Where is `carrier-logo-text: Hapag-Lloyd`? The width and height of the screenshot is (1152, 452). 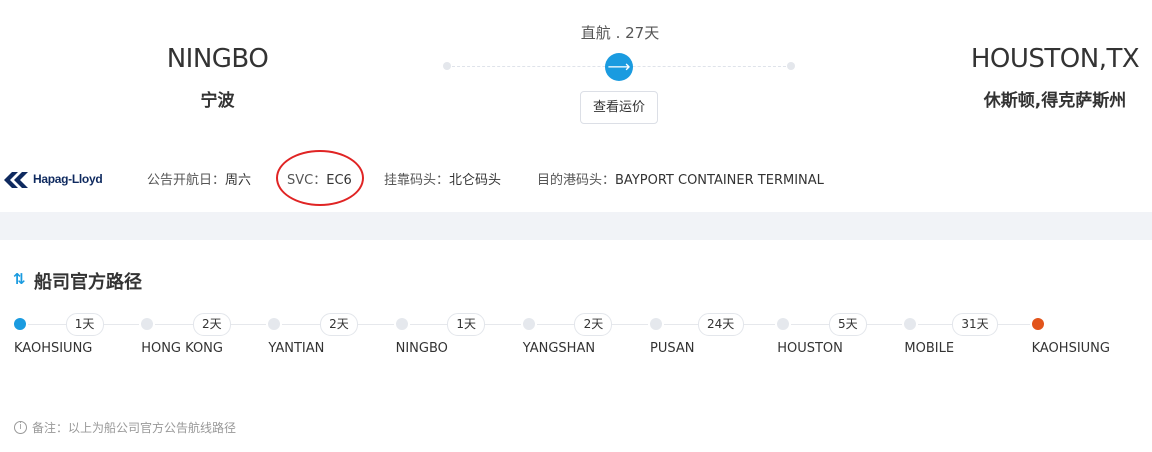
carrier-logo-text: Hapag-Lloyd is located at coordinates (68, 179).